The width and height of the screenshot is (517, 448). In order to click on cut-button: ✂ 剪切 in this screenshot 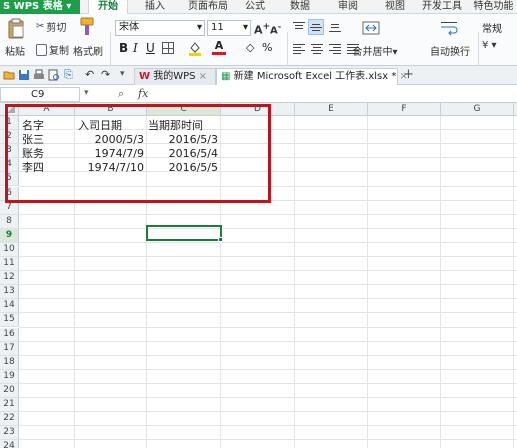, I will do `click(51, 26)`.